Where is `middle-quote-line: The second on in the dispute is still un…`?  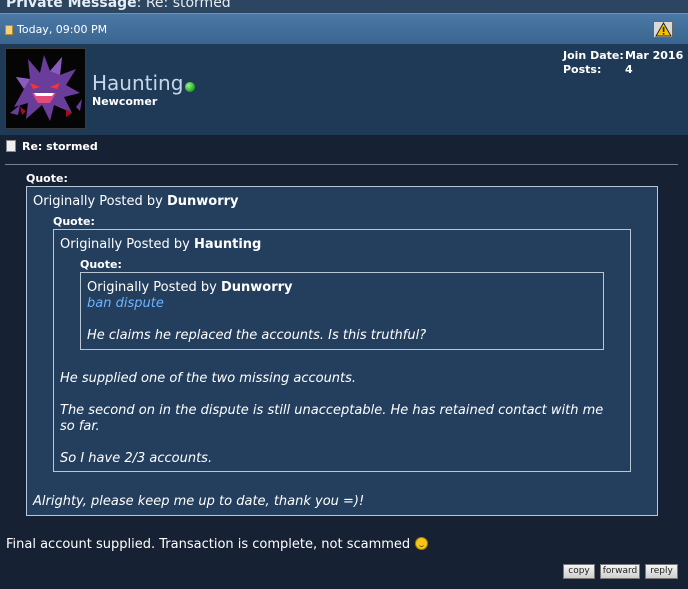
middle-quote-line: The second on in the dispute is still un… is located at coordinates (332, 410).